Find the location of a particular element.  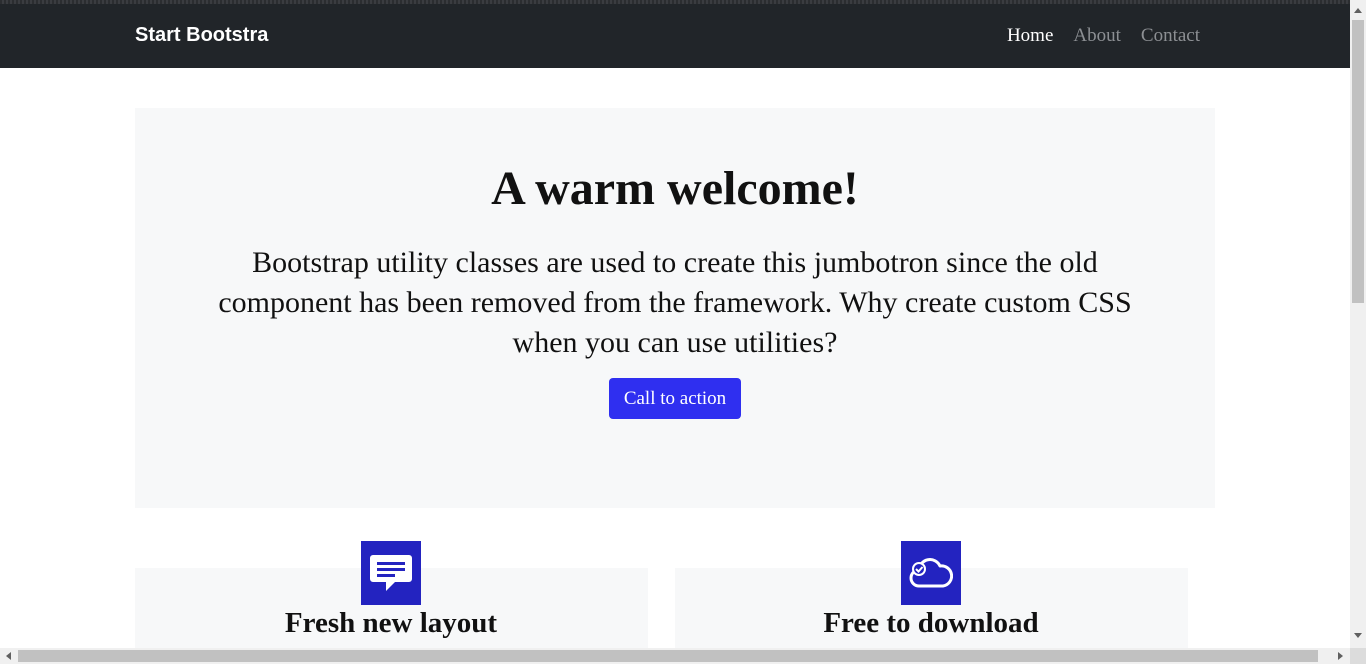

hero-title: A warm welcome! is located at coordinates (675, 188).